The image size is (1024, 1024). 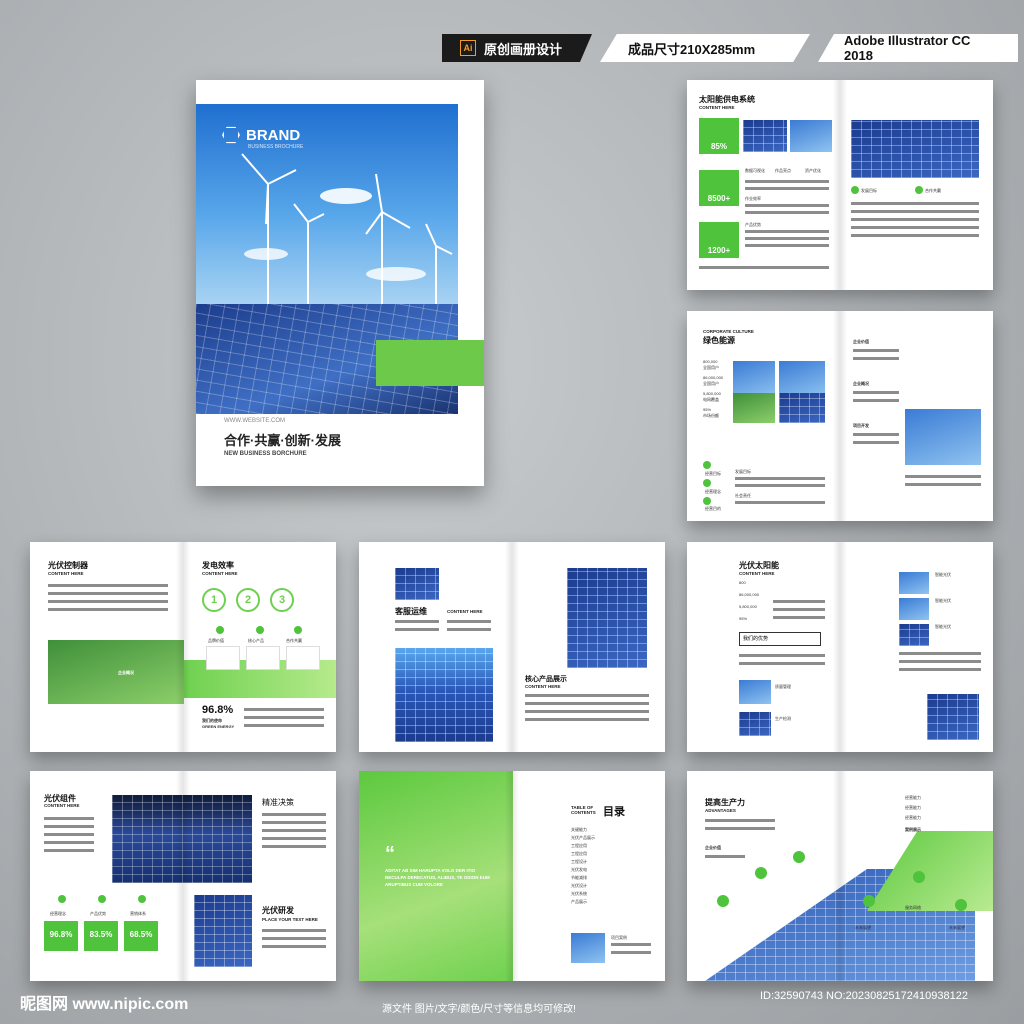 What do you see at coordinates (755, 692) in the screenshot?
I see `photo-tanks` at bounding box center [755, 692].